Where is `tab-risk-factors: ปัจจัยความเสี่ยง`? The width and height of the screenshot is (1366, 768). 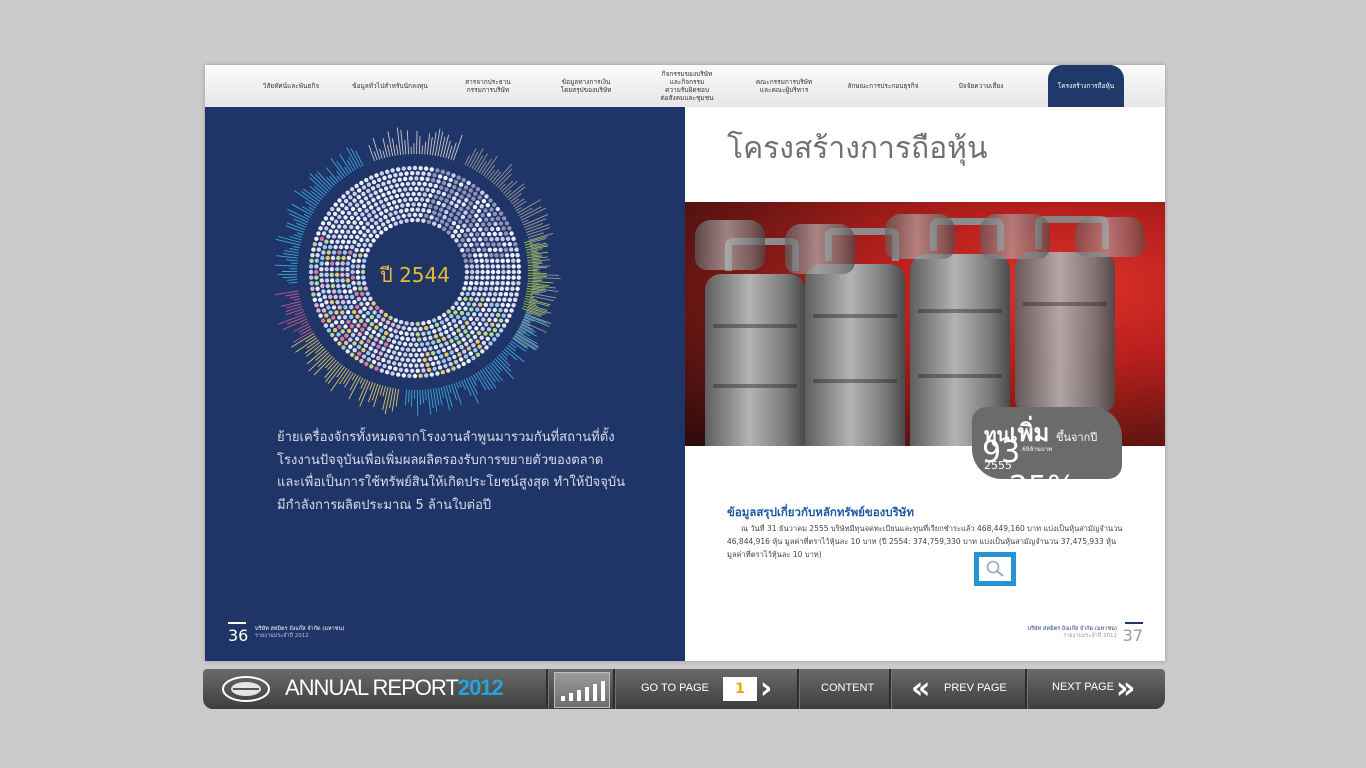 tab-risk-factors: ปัจจัยความเสี่ยง is located at coordinates (981, 86).